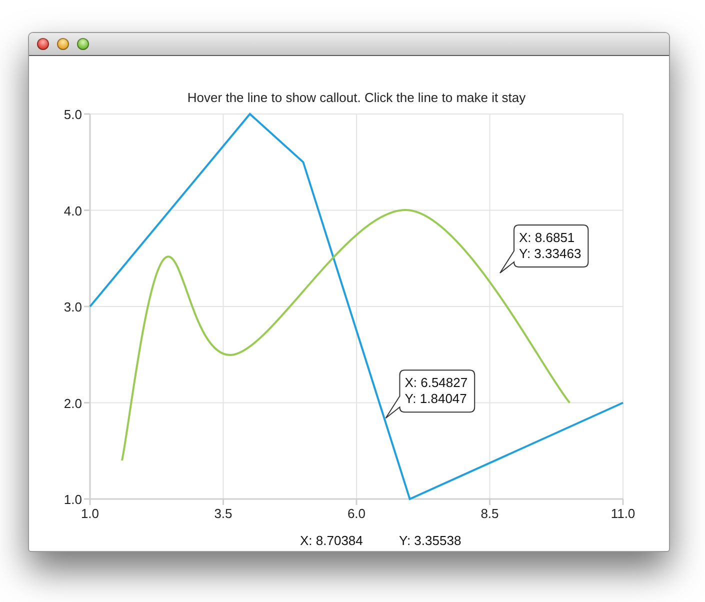  What do you see at coordinates (623, 513) in the screenshot?
I see `axis-tick-label: 11.0` at bounding box center [623, 513].